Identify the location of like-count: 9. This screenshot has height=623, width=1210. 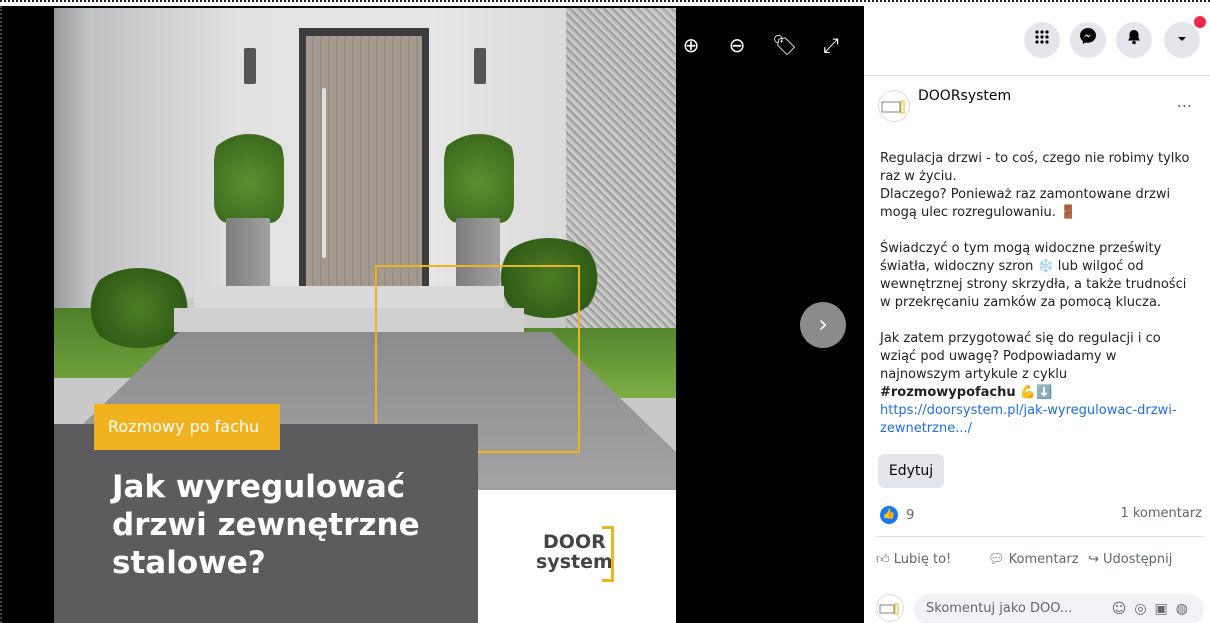
(910, 515).